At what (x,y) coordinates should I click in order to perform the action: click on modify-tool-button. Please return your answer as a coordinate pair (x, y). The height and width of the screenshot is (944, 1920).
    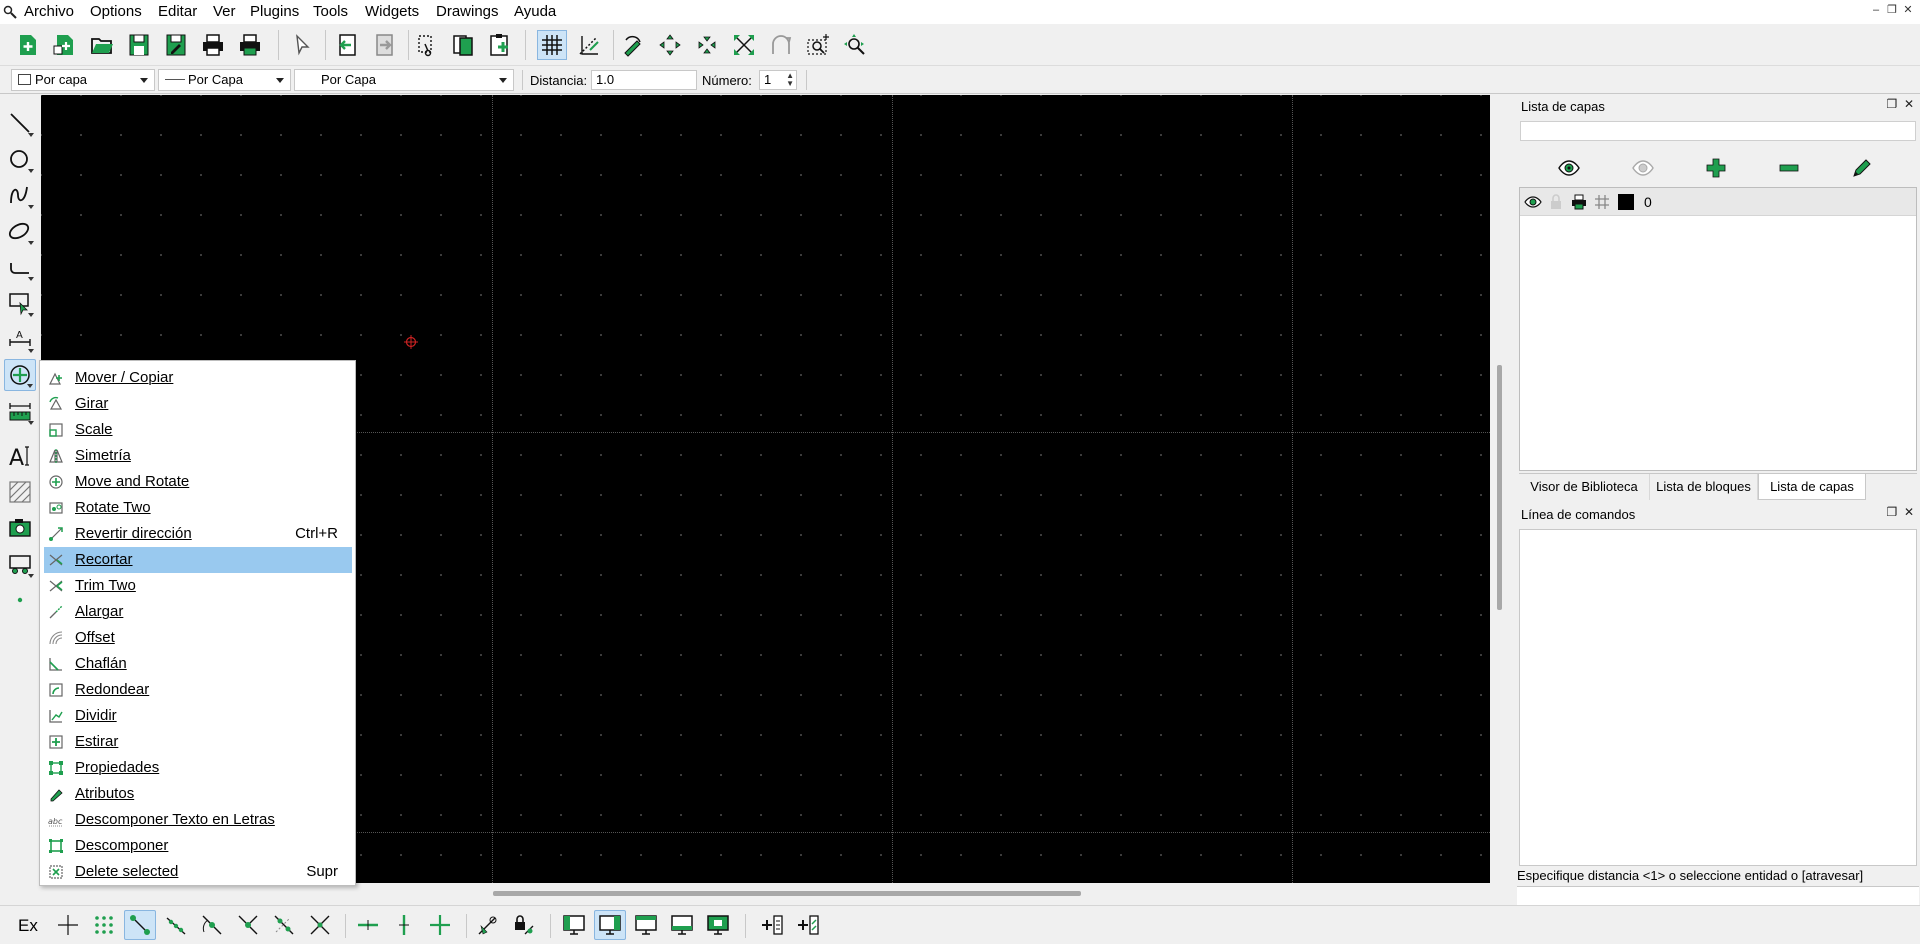
    Looking at the image, I should click on (20, 375).